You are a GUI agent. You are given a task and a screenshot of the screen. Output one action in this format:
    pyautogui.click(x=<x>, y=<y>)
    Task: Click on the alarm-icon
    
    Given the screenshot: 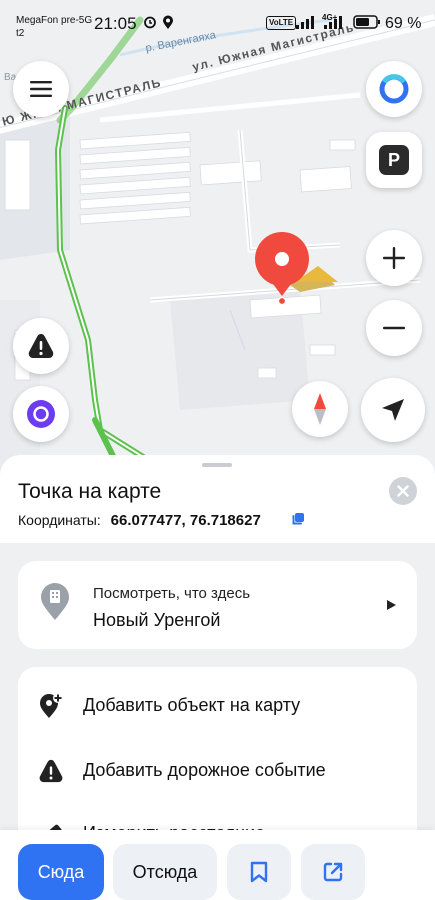 What is the action you would take?
    pyautogui.click(x=150, y=22)
    